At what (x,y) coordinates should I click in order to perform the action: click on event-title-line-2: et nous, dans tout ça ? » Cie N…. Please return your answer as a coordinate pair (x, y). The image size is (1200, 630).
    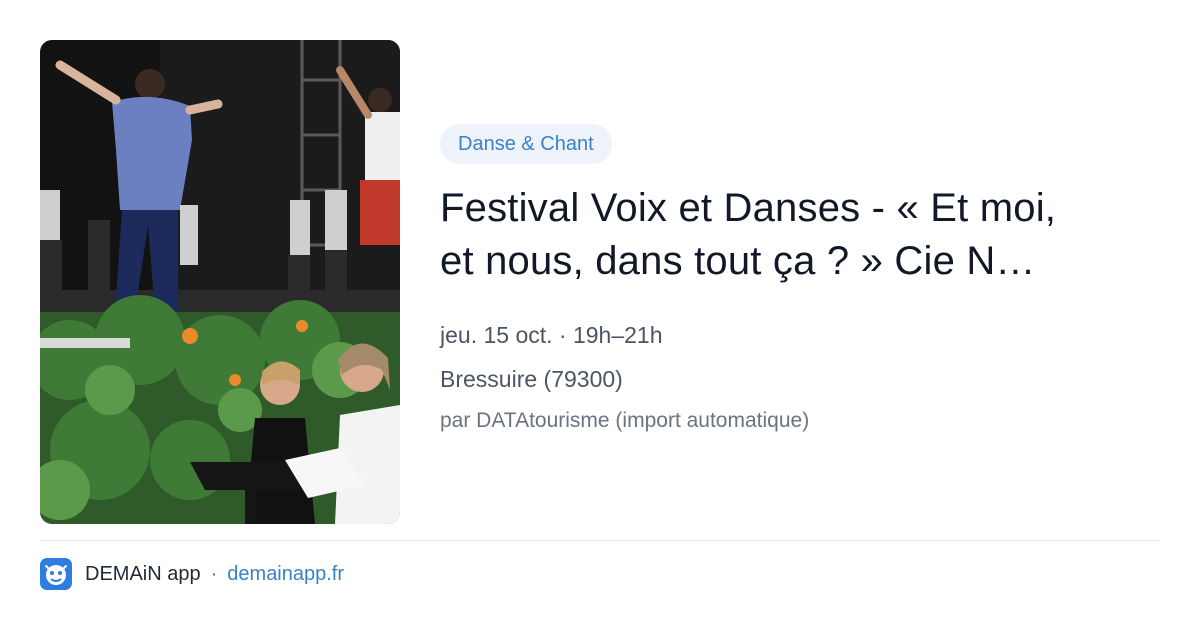
    Looking at the image, I should click on (738, 261).